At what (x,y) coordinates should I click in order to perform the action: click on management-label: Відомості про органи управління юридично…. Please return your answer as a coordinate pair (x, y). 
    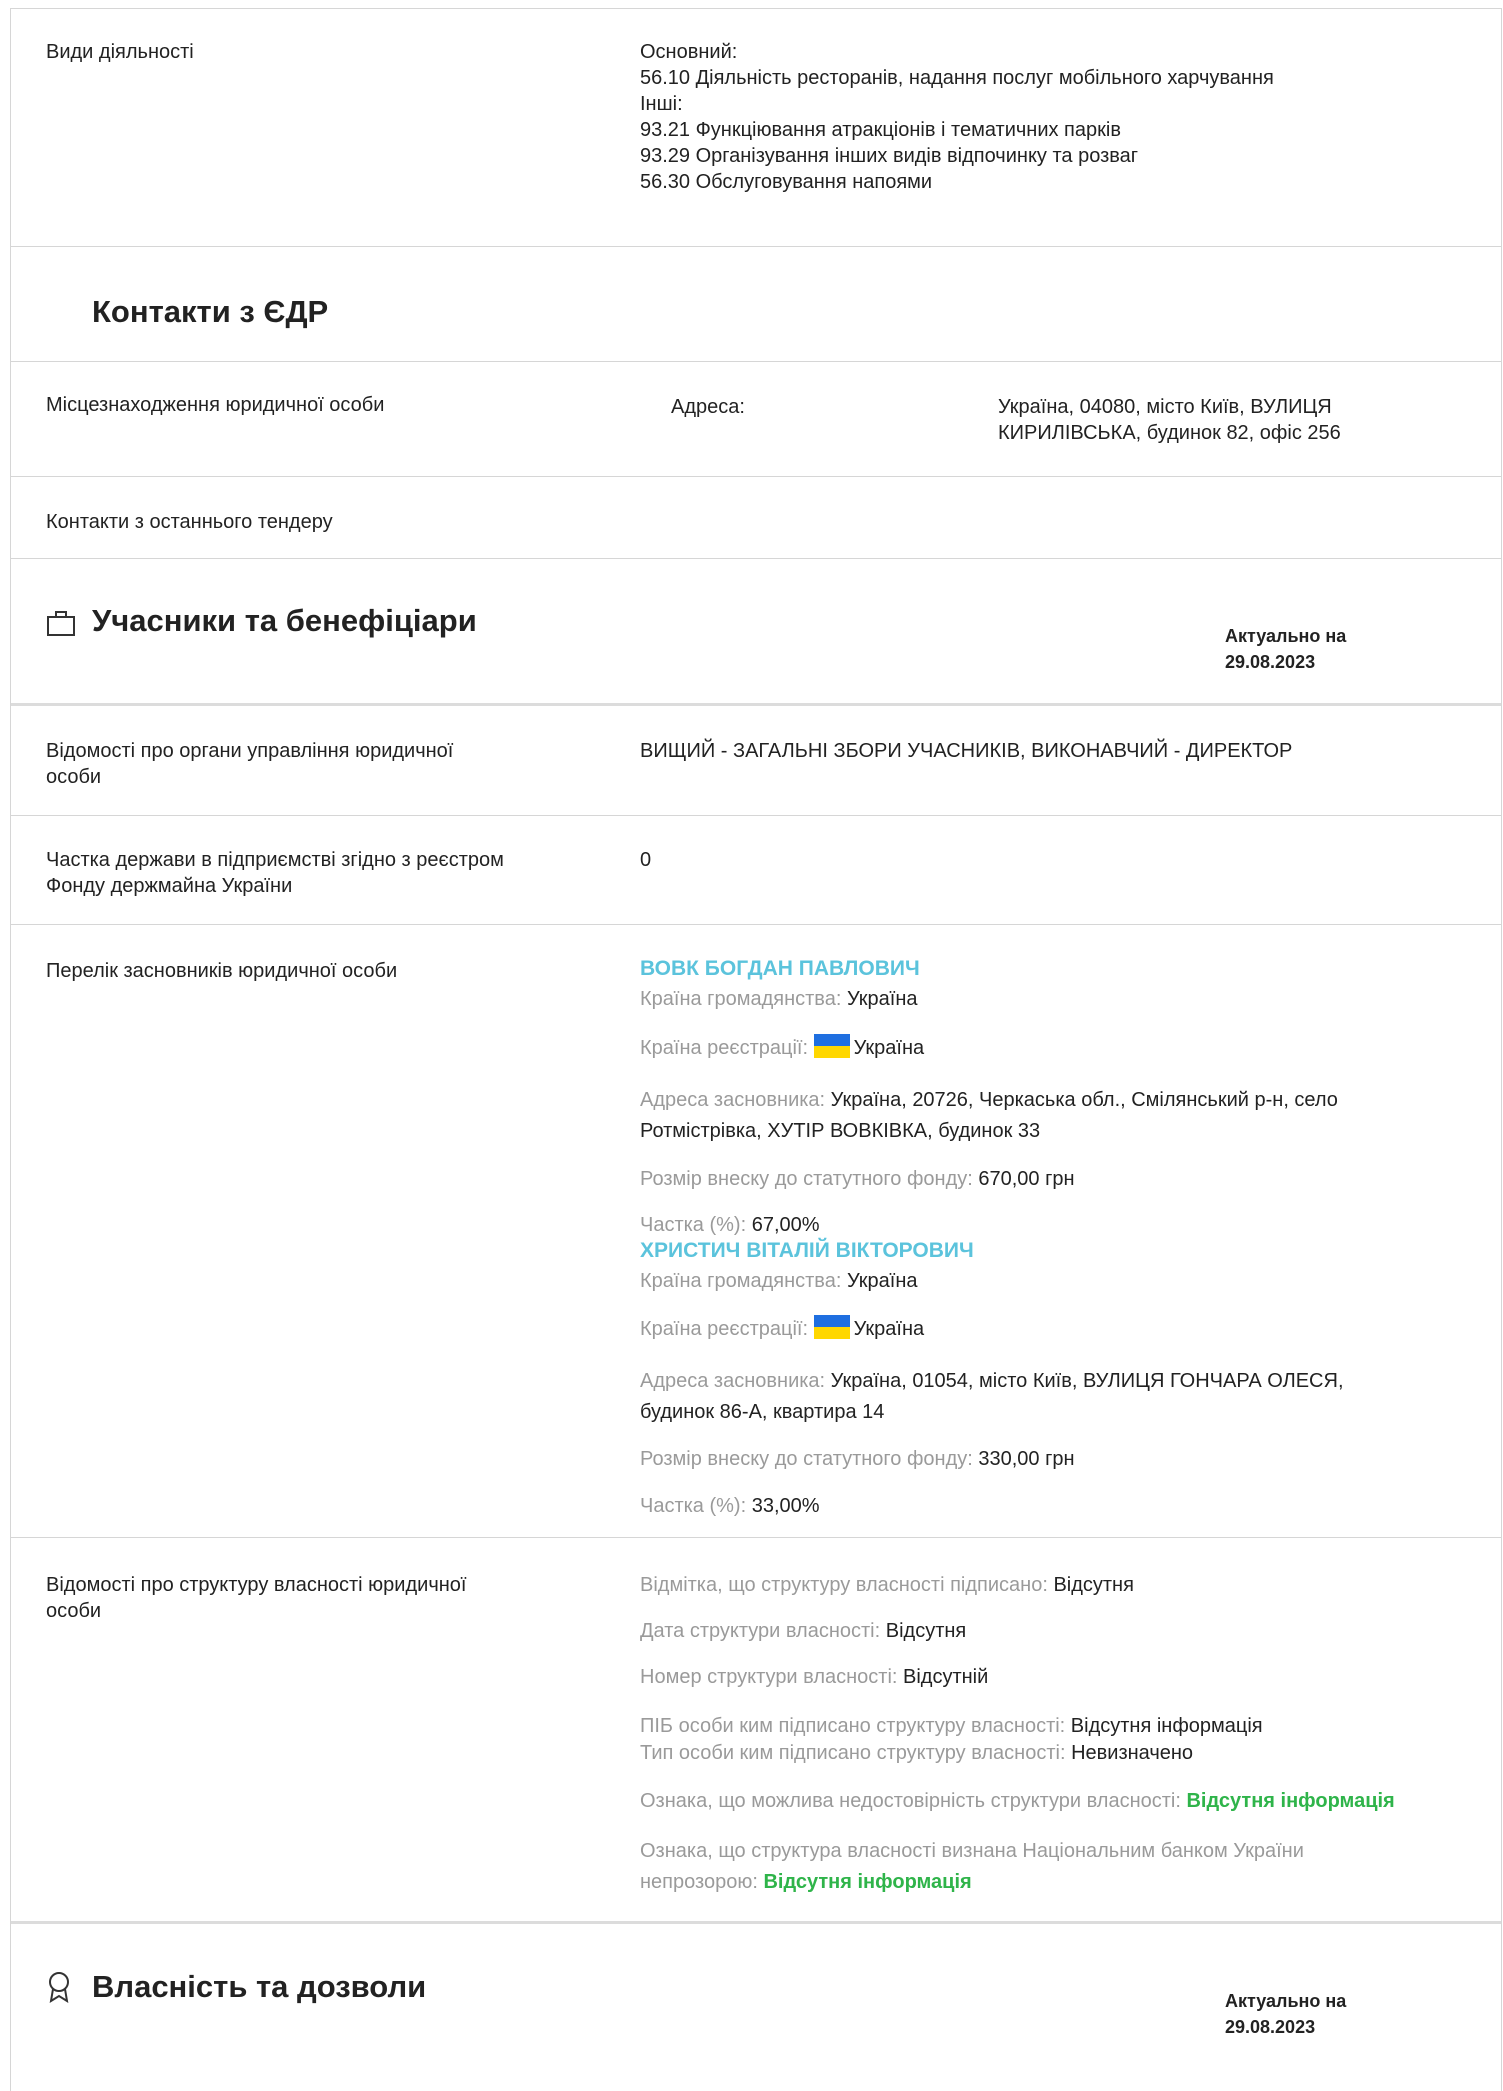
    Looking at the image, I should click on (250, 764).